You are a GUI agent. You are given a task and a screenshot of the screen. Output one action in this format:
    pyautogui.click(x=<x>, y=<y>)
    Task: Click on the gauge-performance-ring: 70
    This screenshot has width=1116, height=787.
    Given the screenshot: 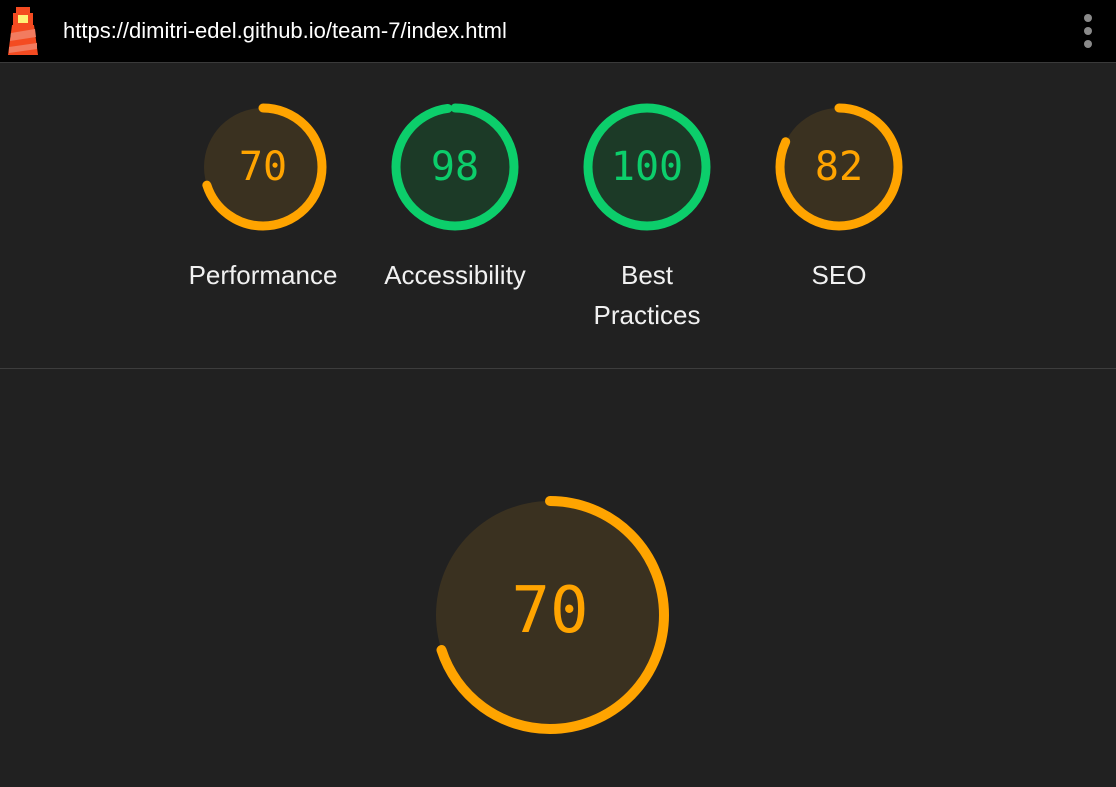 What is the action you would take?
    pyautogui.click(x=263, y=167)
    